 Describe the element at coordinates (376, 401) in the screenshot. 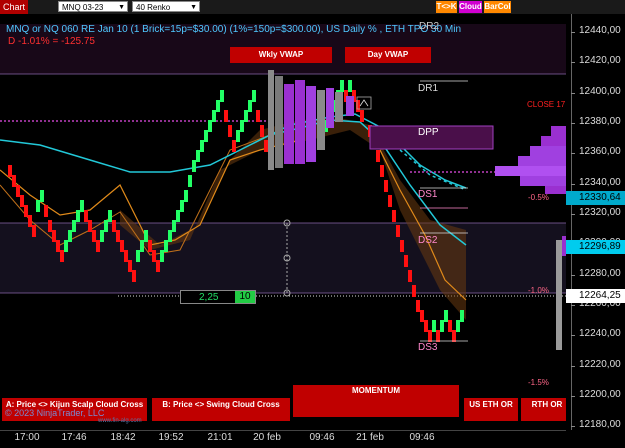

I see `momentum-button: MOMENTUM` at that location.